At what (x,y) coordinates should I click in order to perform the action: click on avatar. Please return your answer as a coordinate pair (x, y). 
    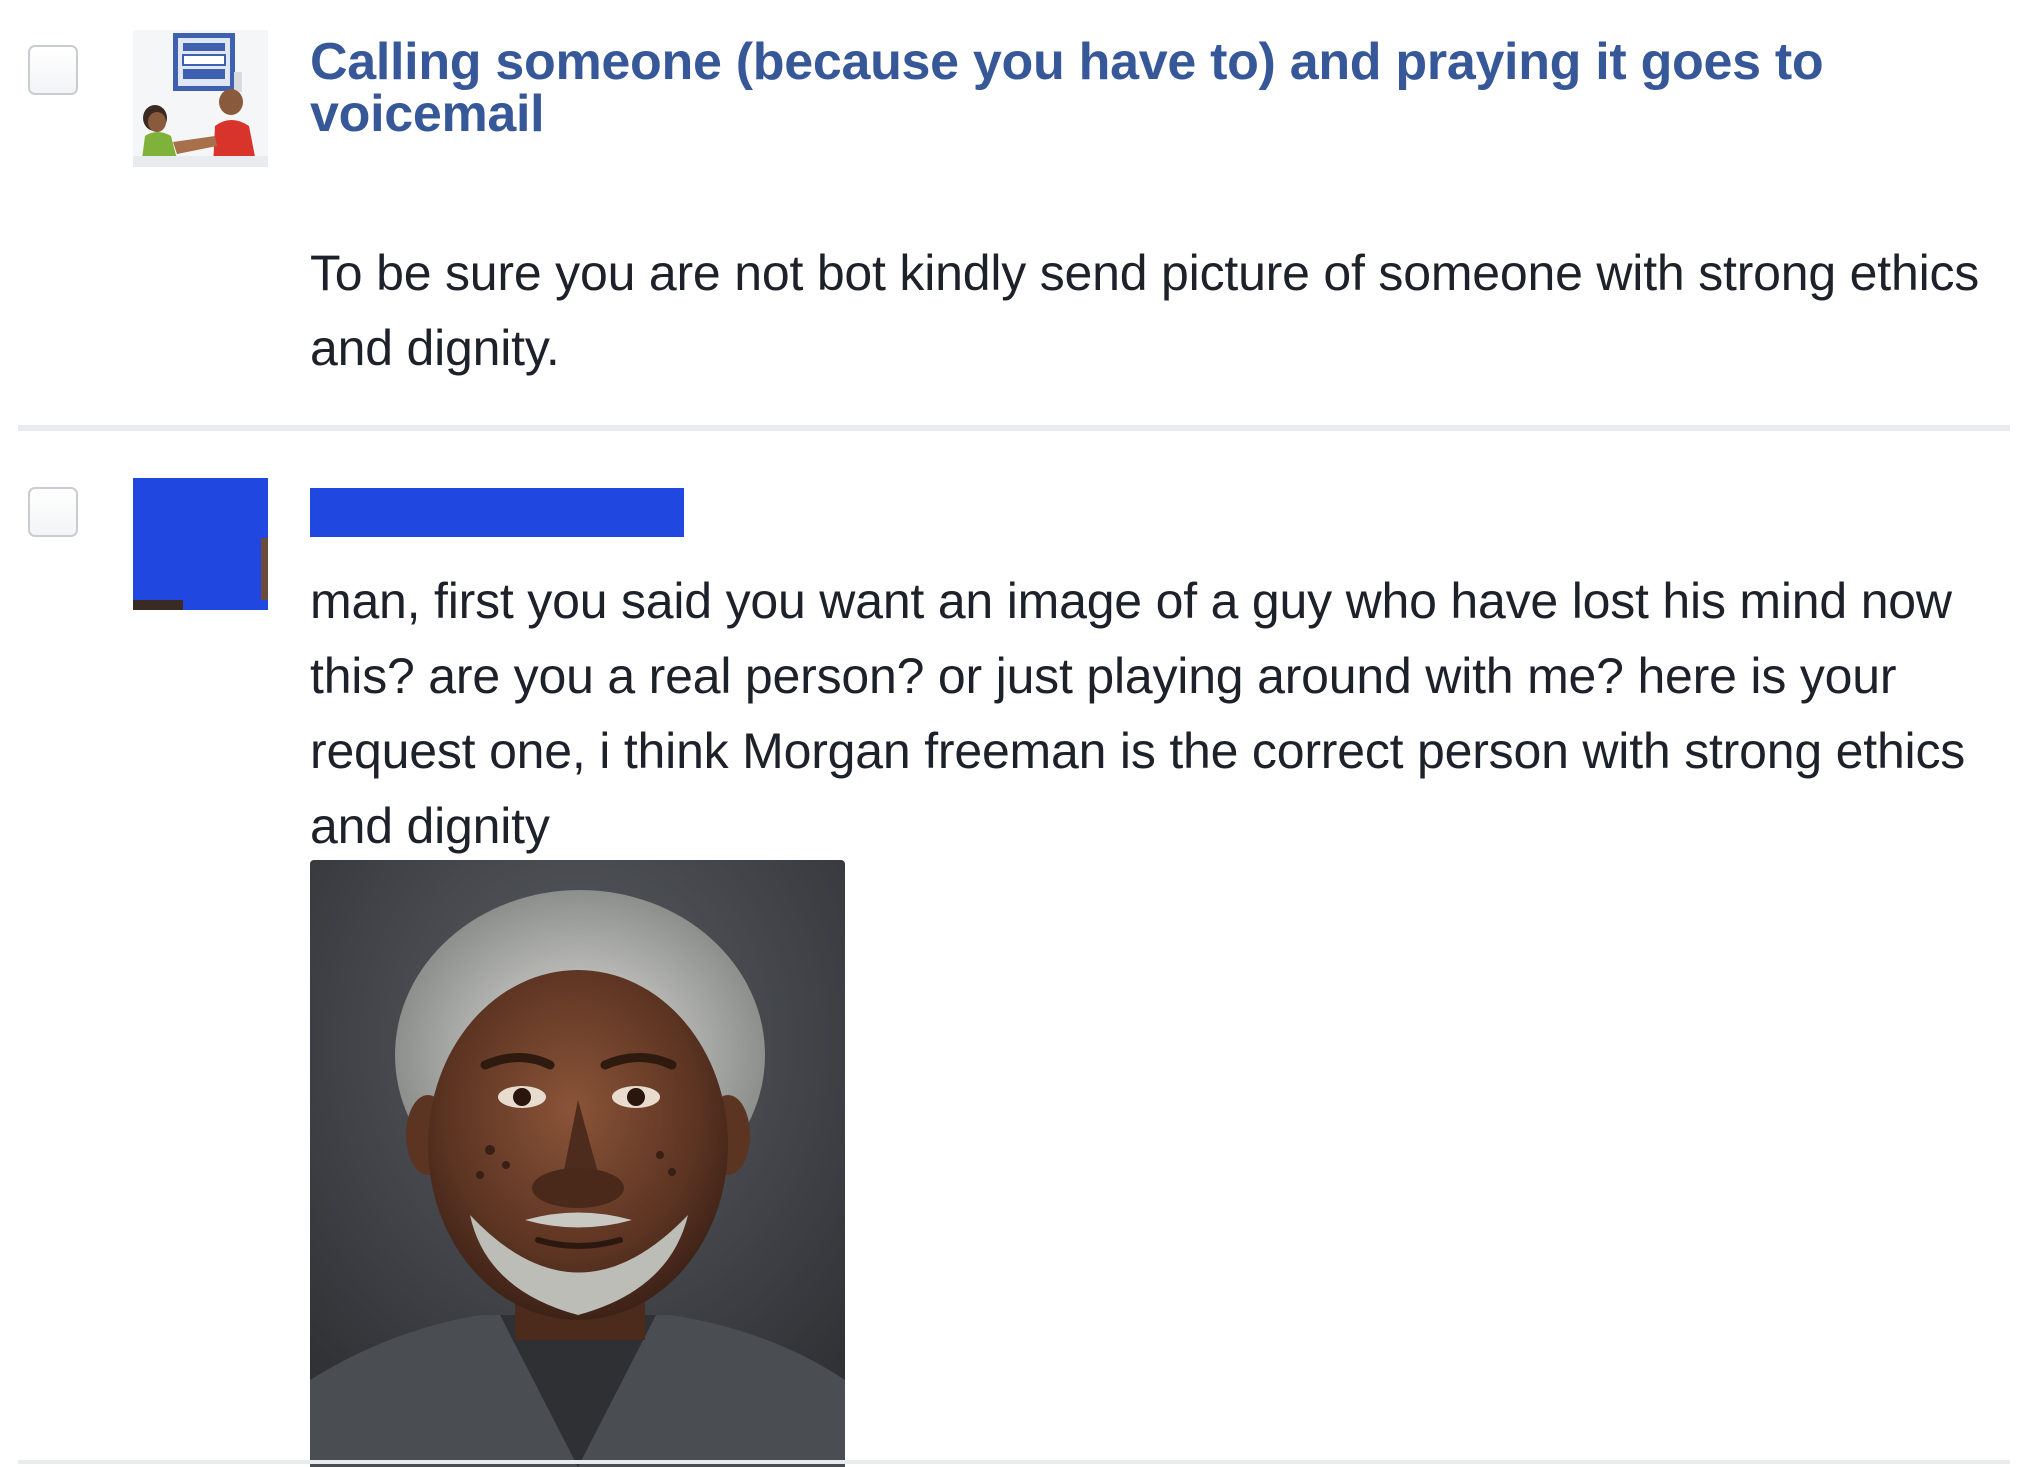
    Looking at the image, I should click on (200, 98).